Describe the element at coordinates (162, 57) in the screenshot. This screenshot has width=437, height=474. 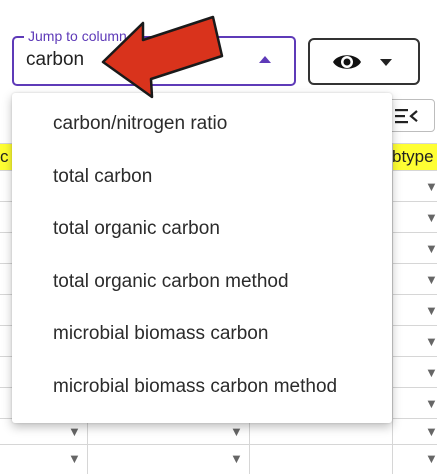
I see `red-arrow-annotation` at that location.